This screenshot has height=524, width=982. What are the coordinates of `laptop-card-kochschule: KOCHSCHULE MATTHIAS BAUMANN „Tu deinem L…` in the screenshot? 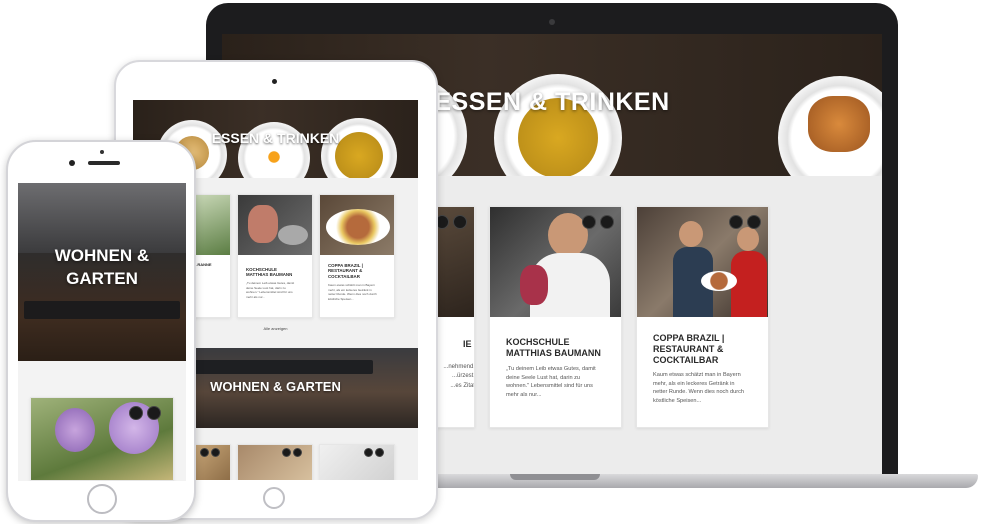 It's located at (555, 317).